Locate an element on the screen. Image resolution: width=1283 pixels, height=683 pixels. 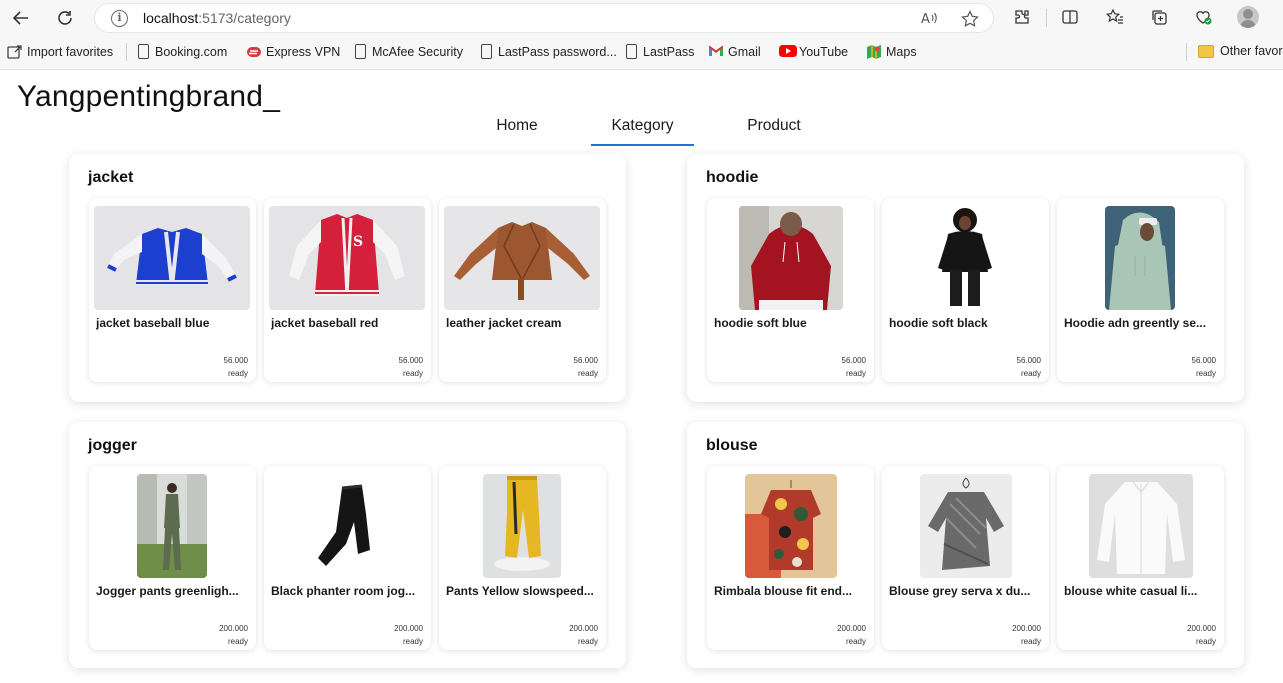
gmail-icon is located at coordinates (716, 52).